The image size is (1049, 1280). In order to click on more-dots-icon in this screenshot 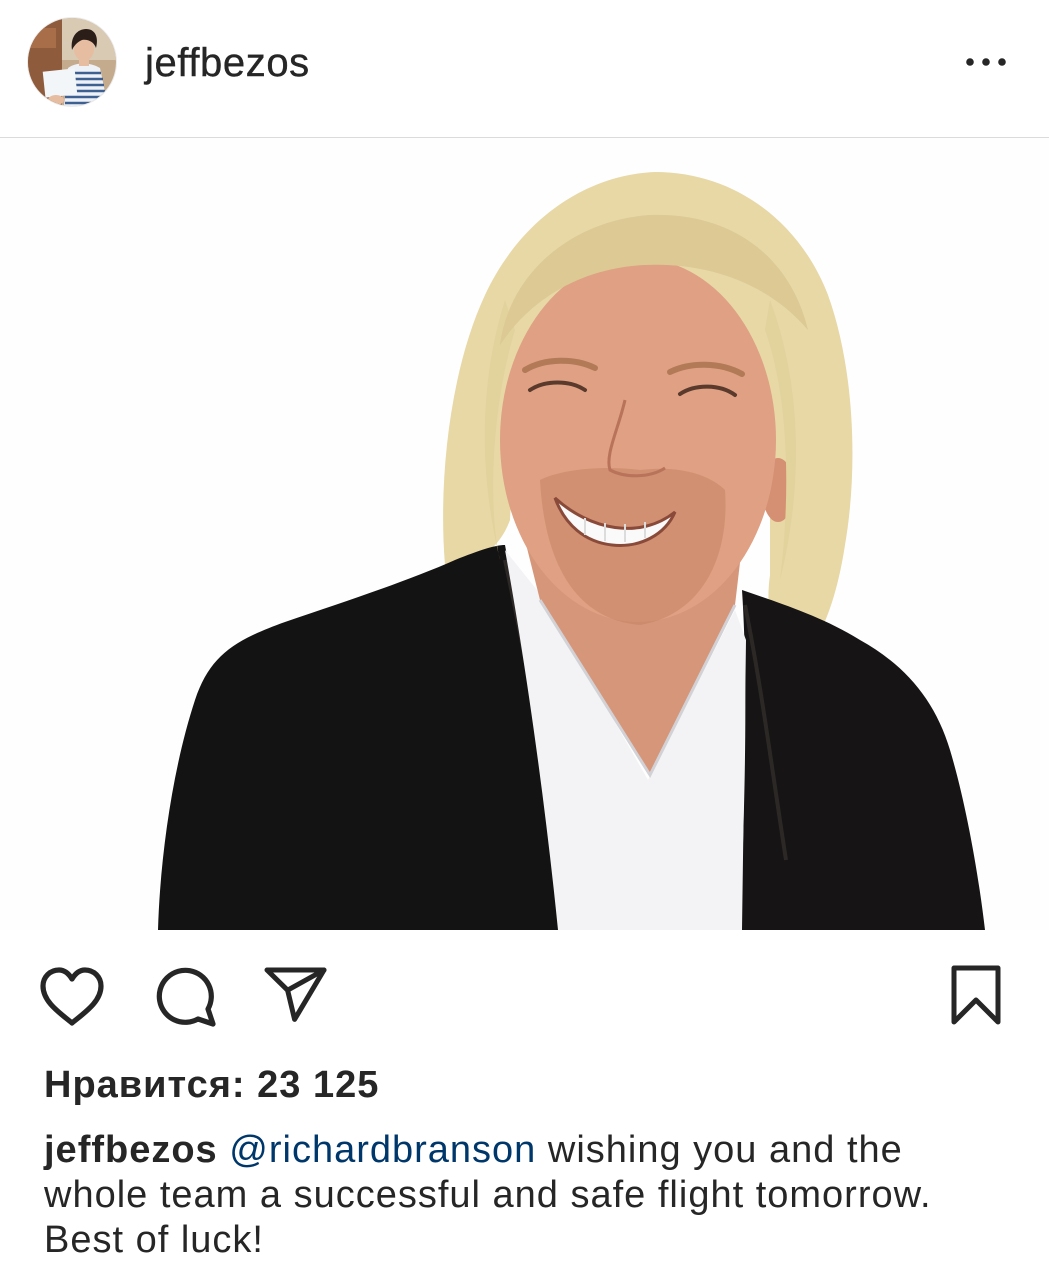, I will do `click(986, 62)`.